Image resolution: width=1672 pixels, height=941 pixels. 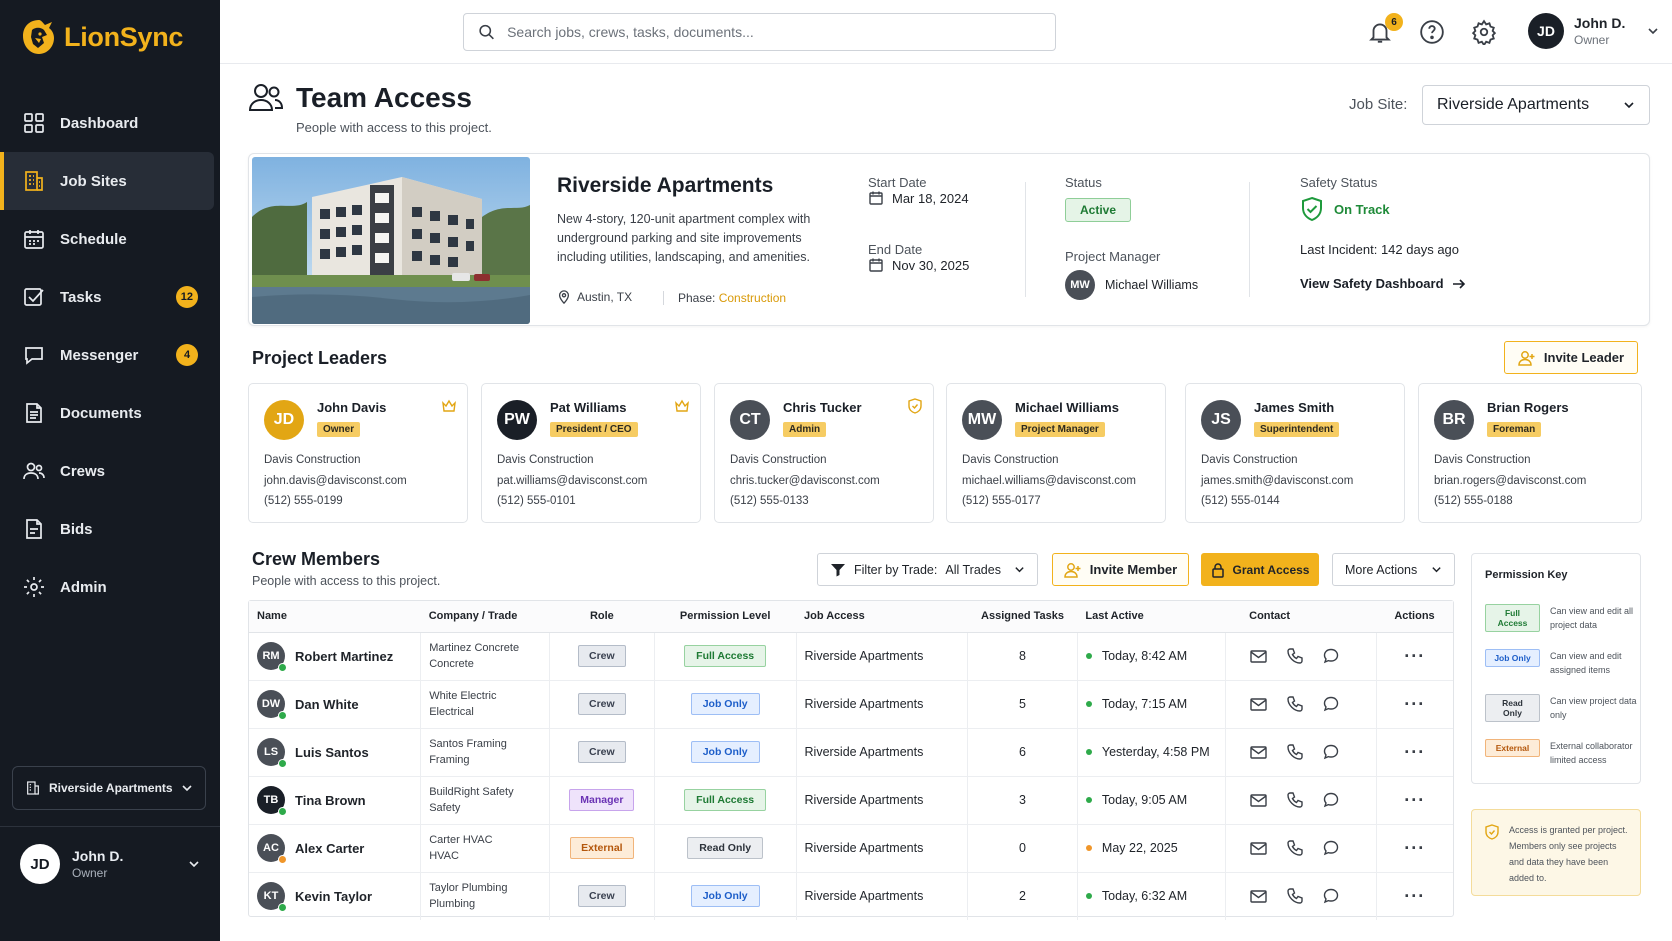 I want to click on view-safety-dashboard-link: View Safety Dashboard, so click(x=1383, y=283).